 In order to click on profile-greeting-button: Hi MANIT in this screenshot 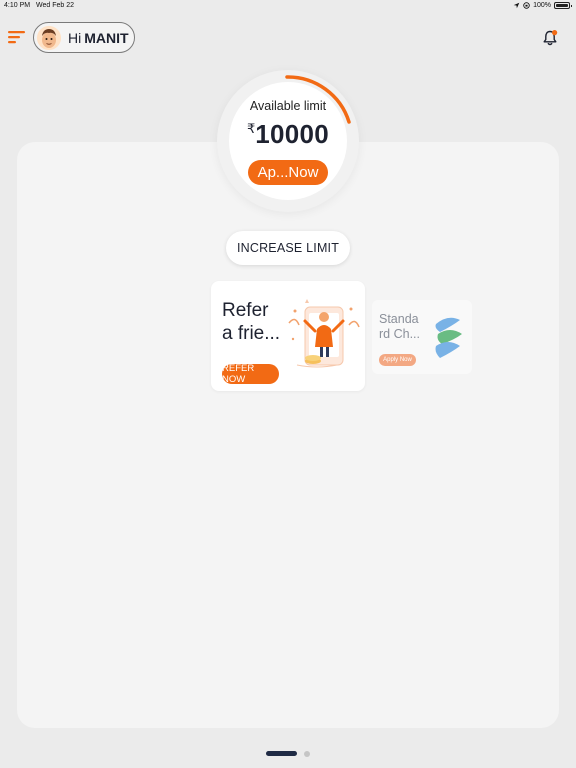, I will do `click(84, 37)`.